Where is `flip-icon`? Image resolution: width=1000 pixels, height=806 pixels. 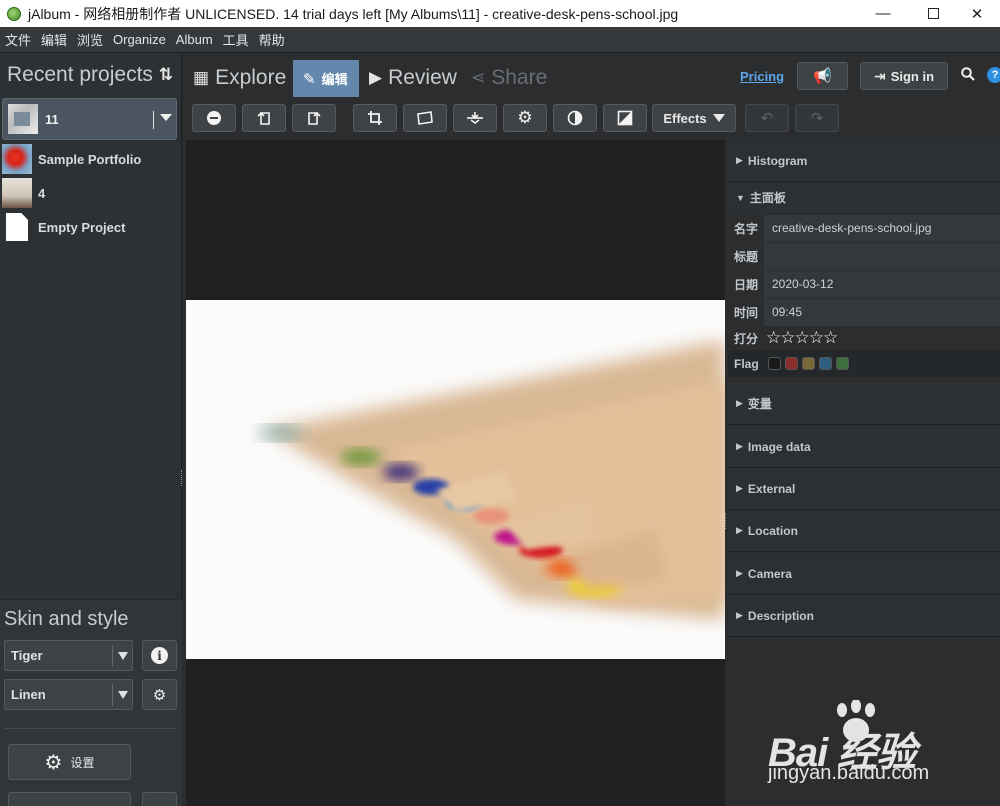
flip-icon is located at coordinates (475, 118).